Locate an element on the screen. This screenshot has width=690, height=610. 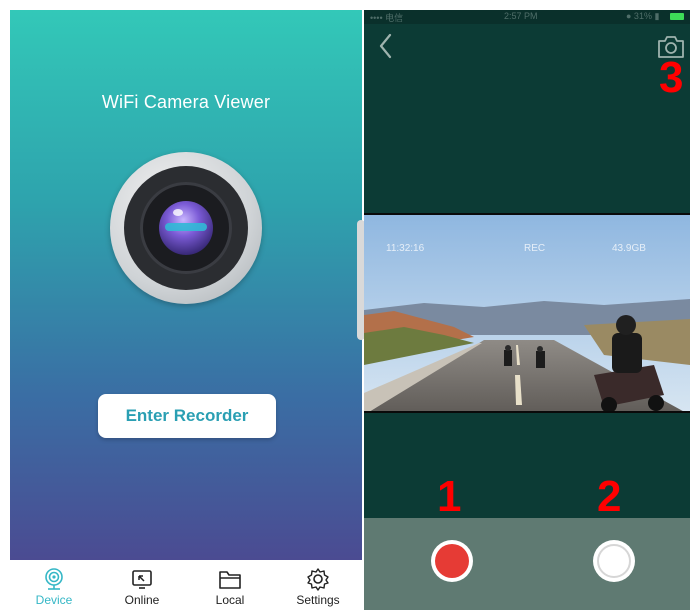
photo-button is located at coordinates (614, 561).